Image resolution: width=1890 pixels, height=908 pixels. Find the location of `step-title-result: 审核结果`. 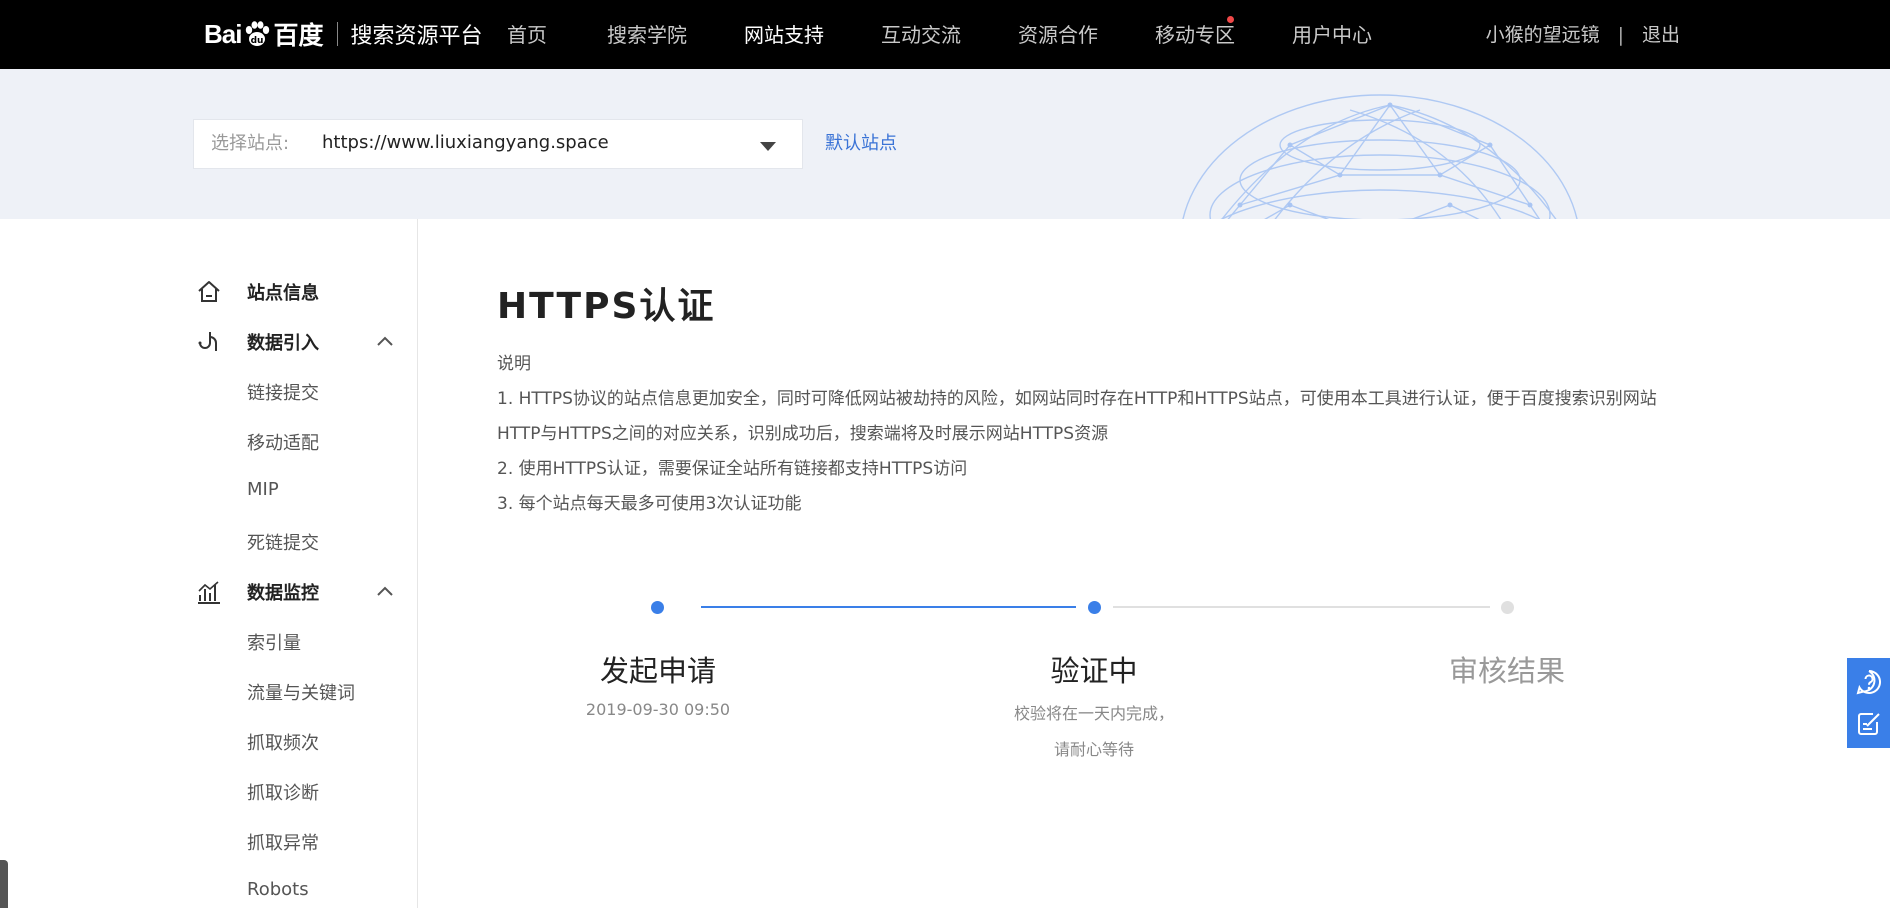

step-title-result: 审核结果 is located at coordinates (1506, 671).